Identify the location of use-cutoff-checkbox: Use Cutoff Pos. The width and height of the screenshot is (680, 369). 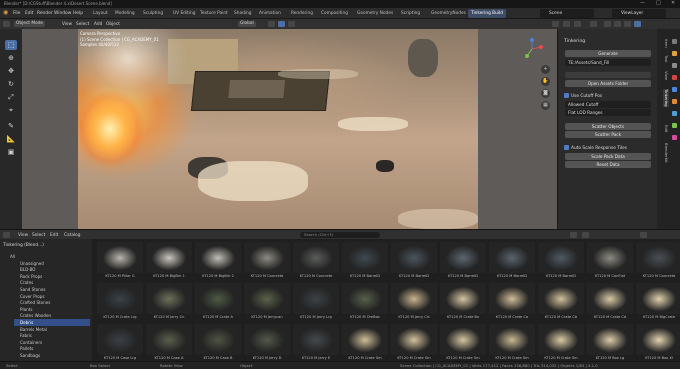
(583, 96).